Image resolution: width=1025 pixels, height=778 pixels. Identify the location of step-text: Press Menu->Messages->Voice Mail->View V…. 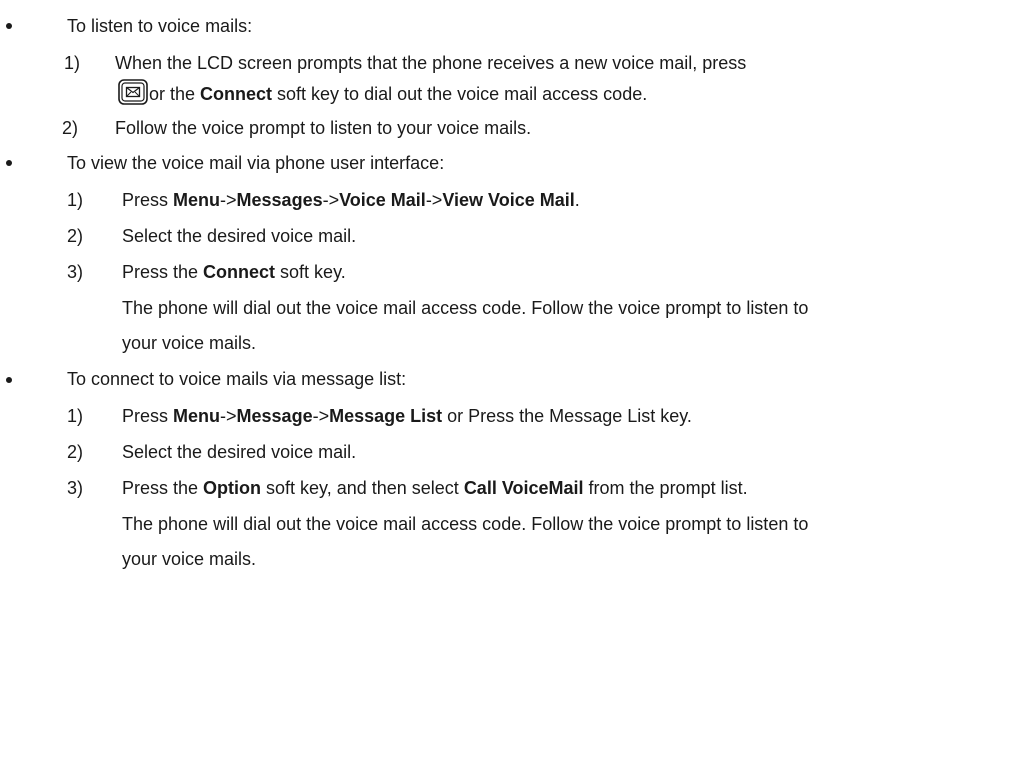
(351, 200).